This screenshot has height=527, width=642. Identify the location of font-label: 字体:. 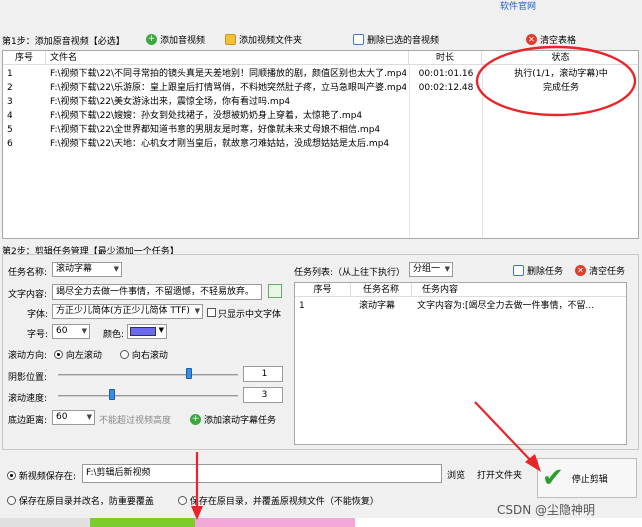
(38, 315).